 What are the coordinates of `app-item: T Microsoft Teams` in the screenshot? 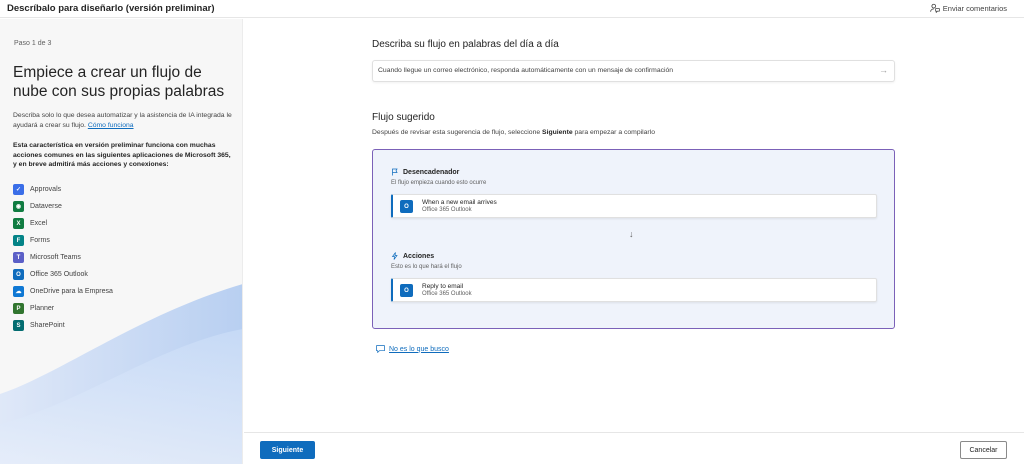 It's located at (123, 257).